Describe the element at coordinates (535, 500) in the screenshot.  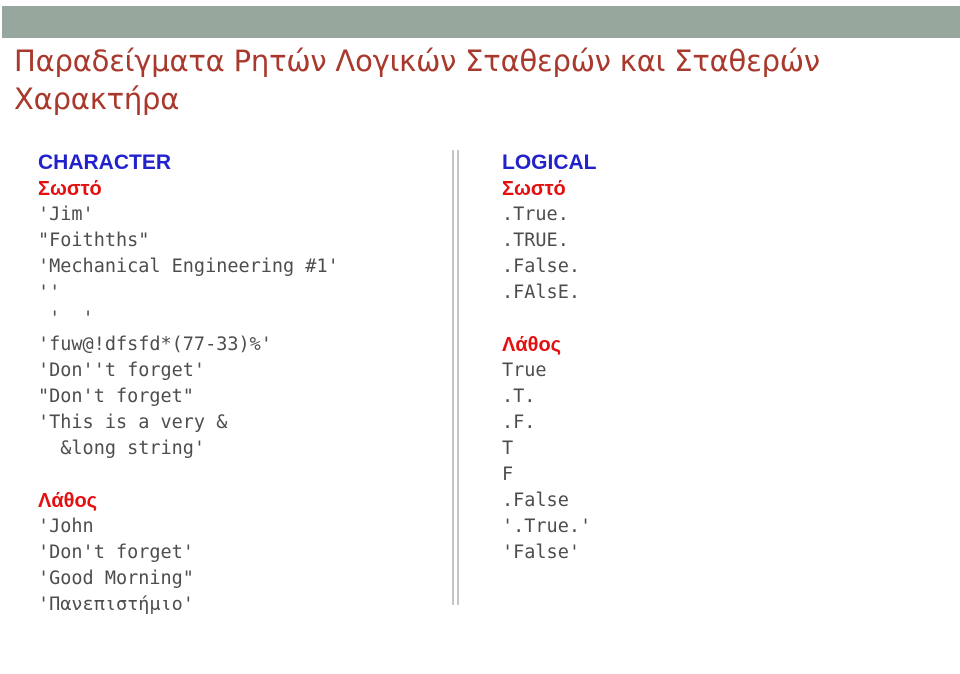
I see `code-line: .False` at that location.